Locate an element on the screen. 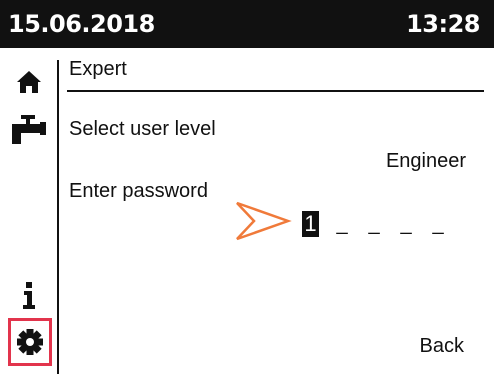 The height and width of the screenshot is (374, 494). settings-icon is located at coordinates (30, 342).